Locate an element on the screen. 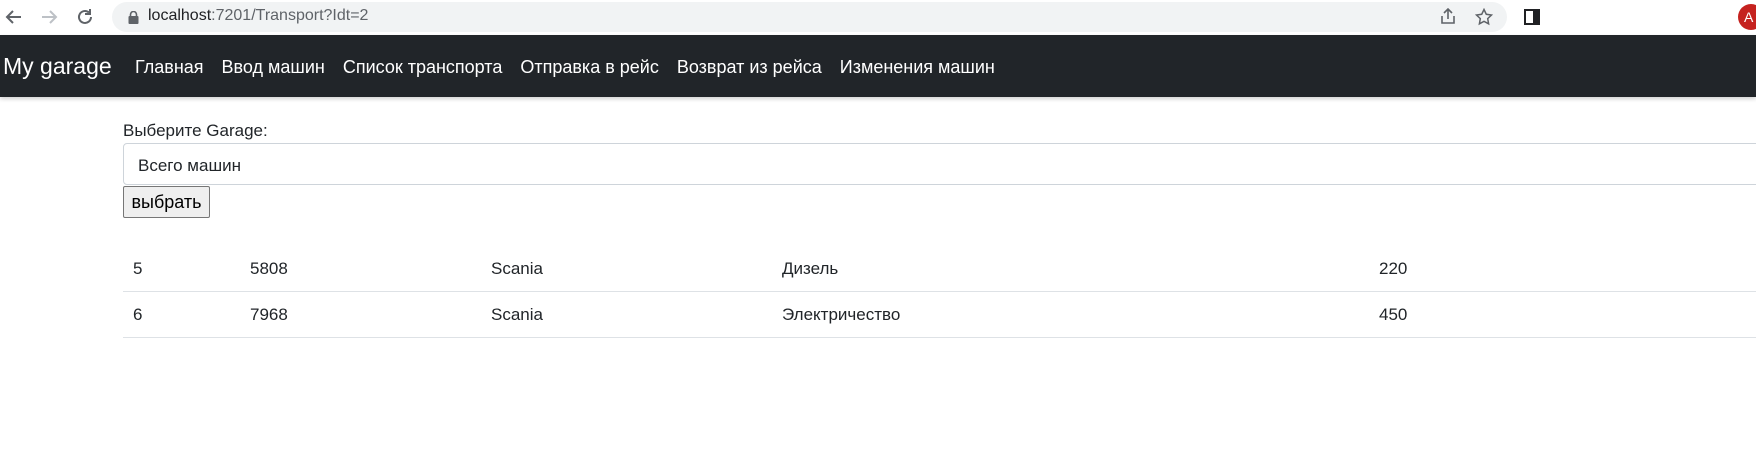 This screenshot has width=1756, height=456. forward-icon is located at coordinates (49, 17).